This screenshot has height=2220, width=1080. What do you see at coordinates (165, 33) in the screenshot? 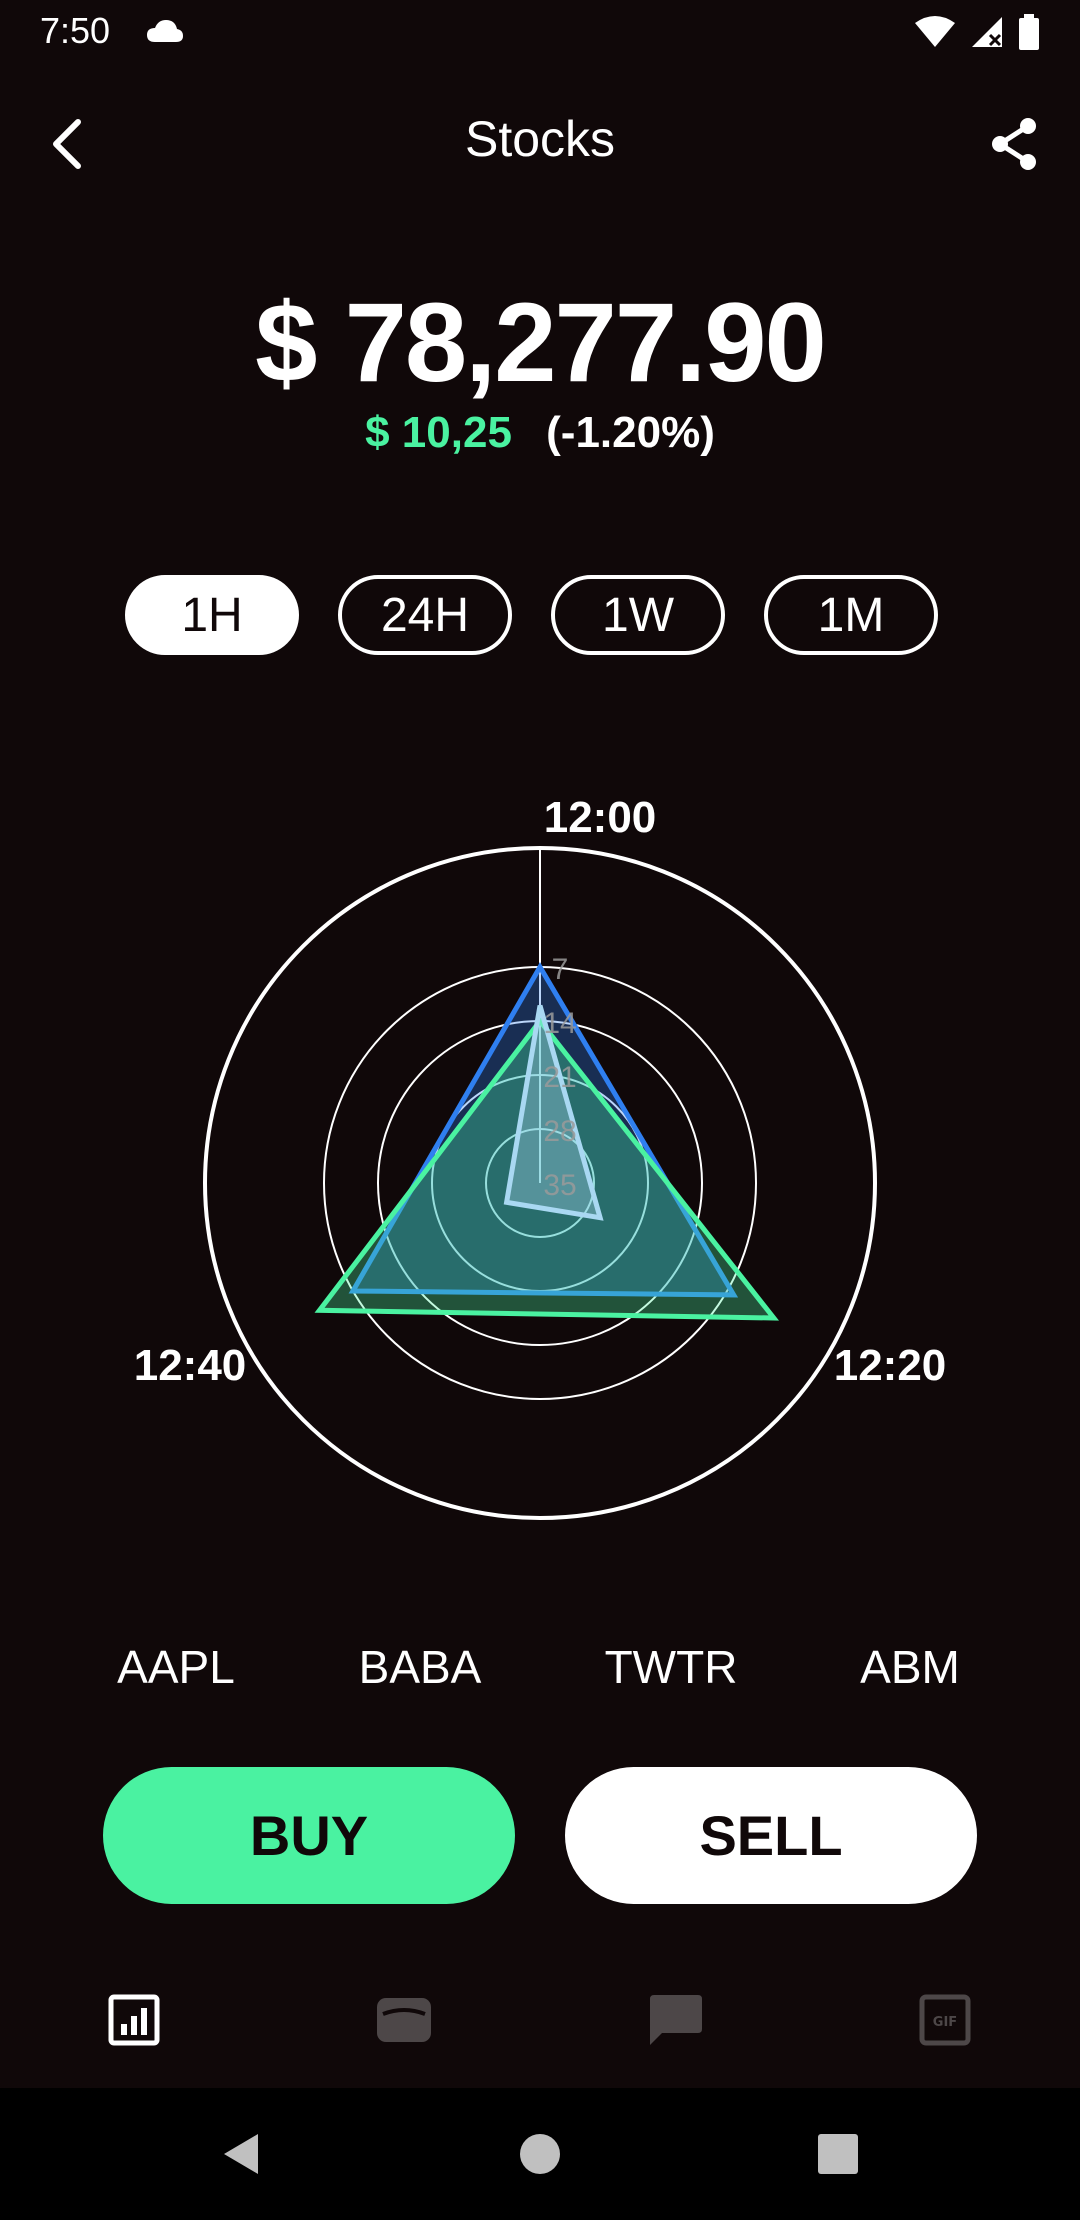
I see `cloud-icon` at bounding box center [165, 33].